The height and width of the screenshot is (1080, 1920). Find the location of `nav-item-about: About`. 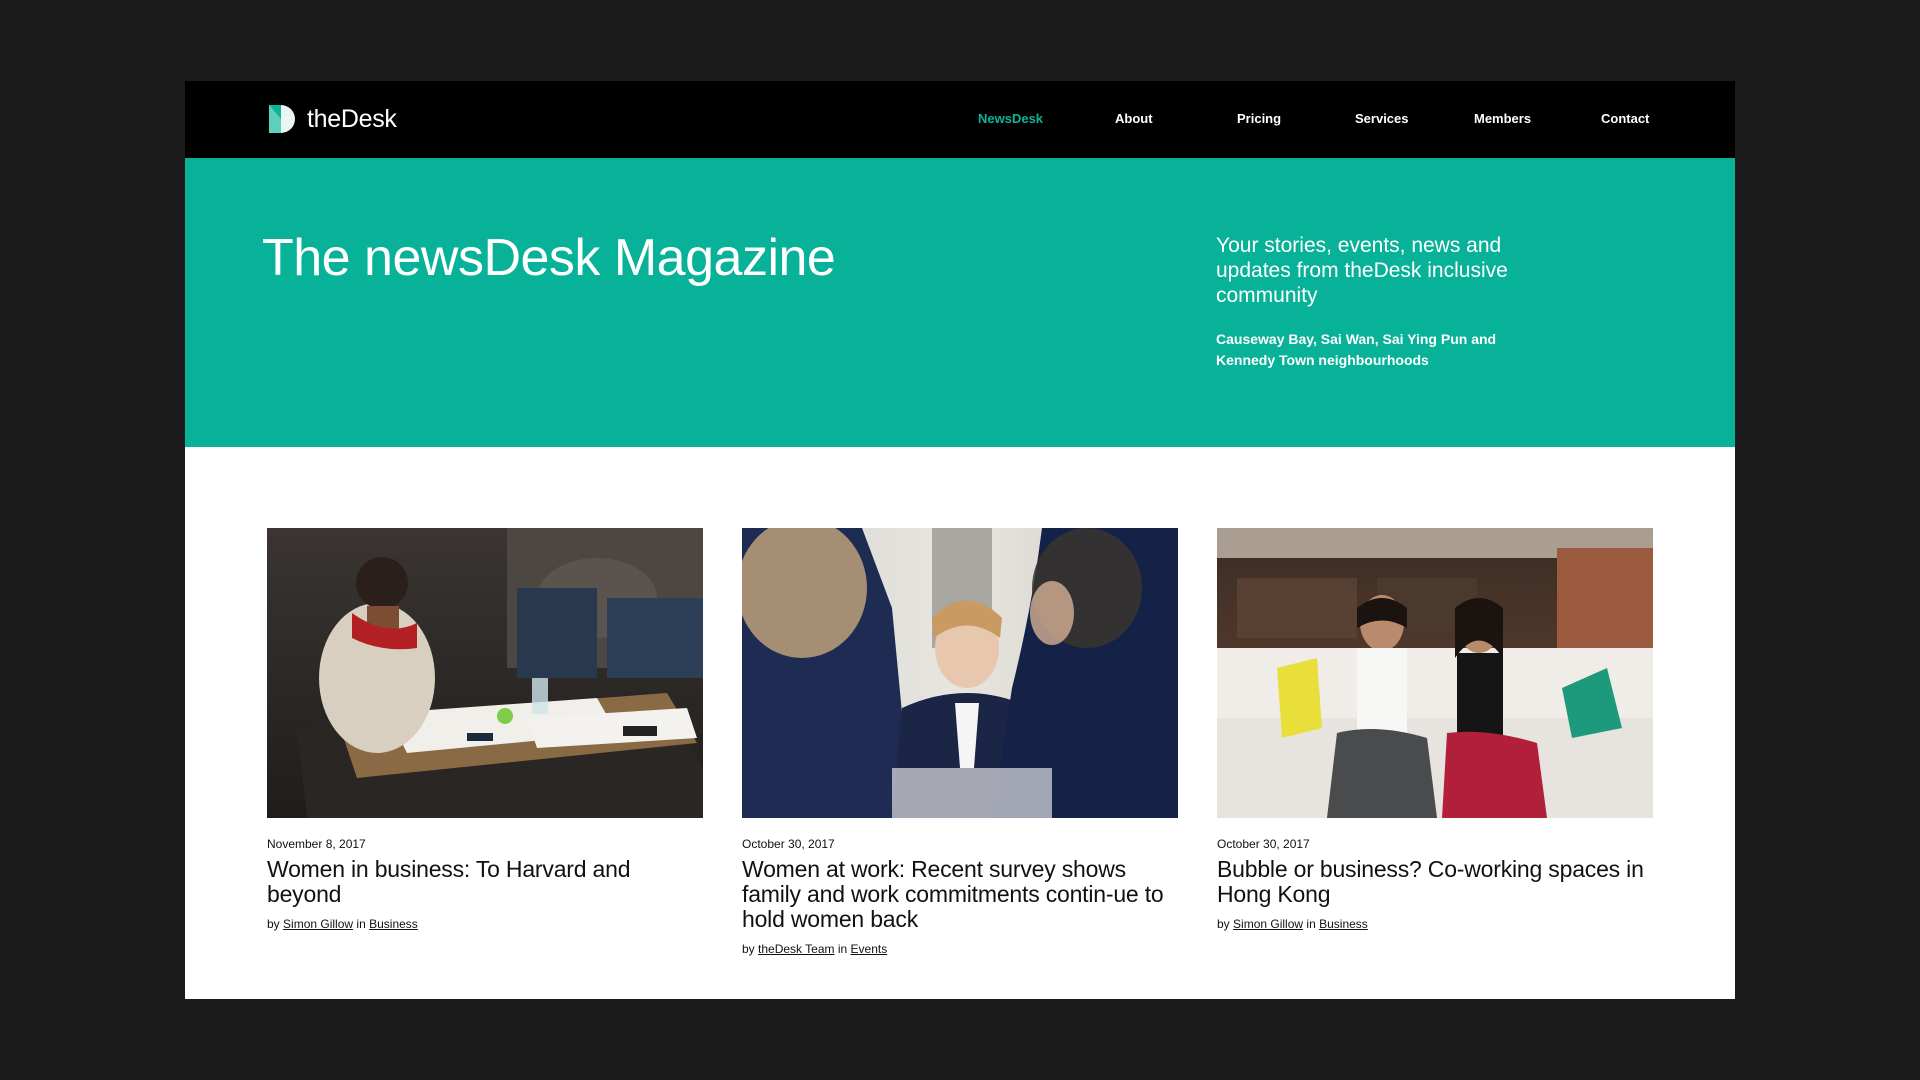

nav-item-about: About is located at coordinates (1134, 118).